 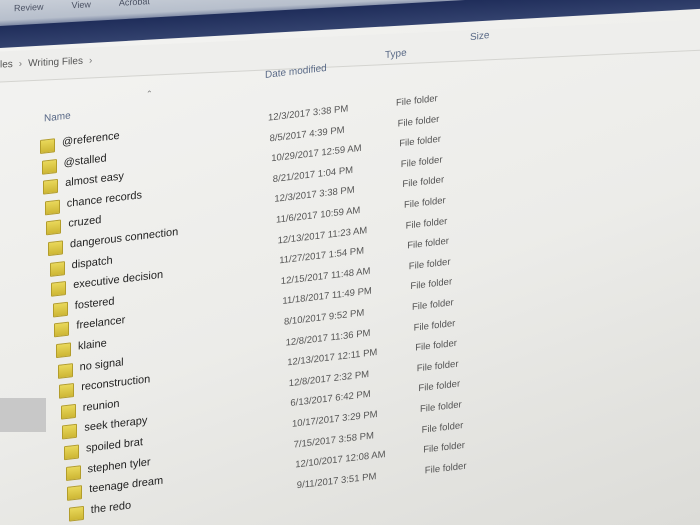 What do you see at coordinates (308, 113) in the screenshot?
I see `file-date-modified: 12/3/2017 3:38 PM` at bounding box center [308, 113].